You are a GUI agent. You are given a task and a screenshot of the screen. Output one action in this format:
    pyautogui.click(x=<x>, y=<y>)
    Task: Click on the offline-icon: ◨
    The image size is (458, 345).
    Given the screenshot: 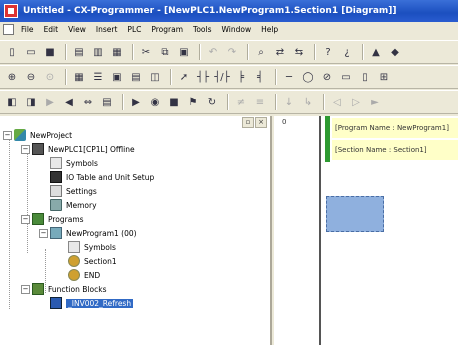 What is the action you would take?
    pyautogui.click(x=31, y=102)
    